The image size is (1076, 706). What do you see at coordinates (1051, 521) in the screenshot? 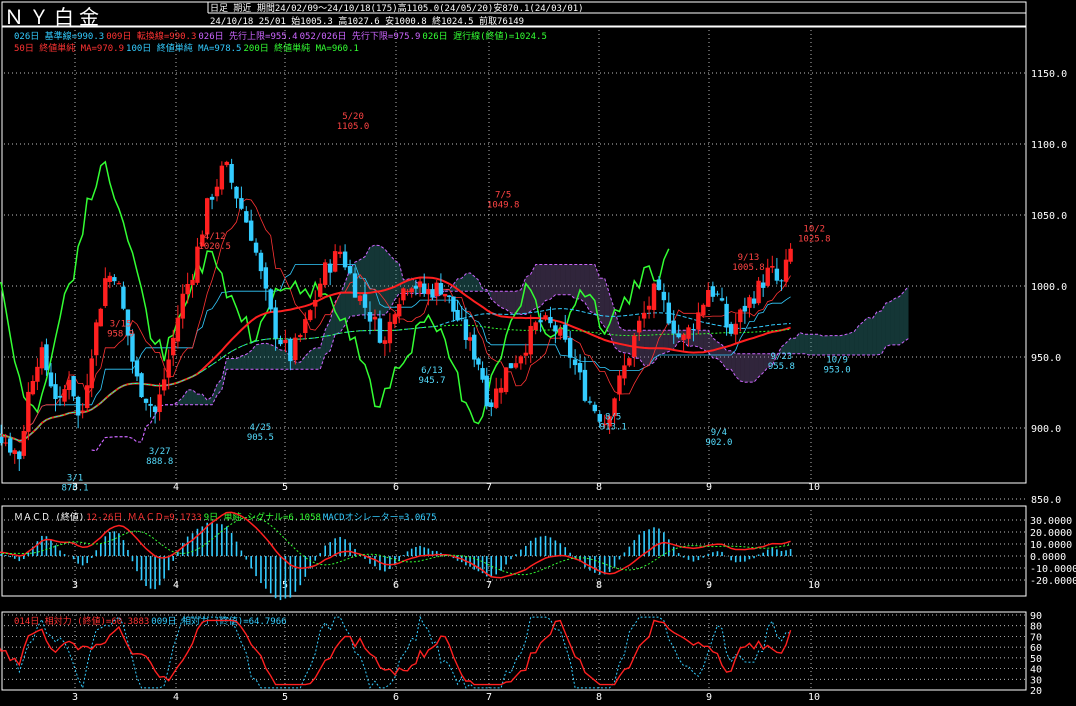
I see `macd-tick-label: 30.0000` at bounding box center [1051, 521].